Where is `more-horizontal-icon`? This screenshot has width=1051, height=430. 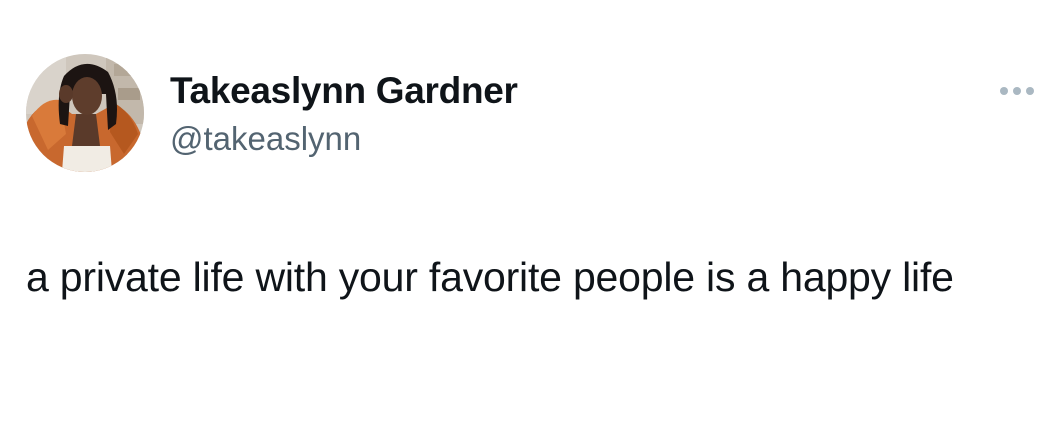 more-horizontal-icon is located at coordinates (1004, 91).